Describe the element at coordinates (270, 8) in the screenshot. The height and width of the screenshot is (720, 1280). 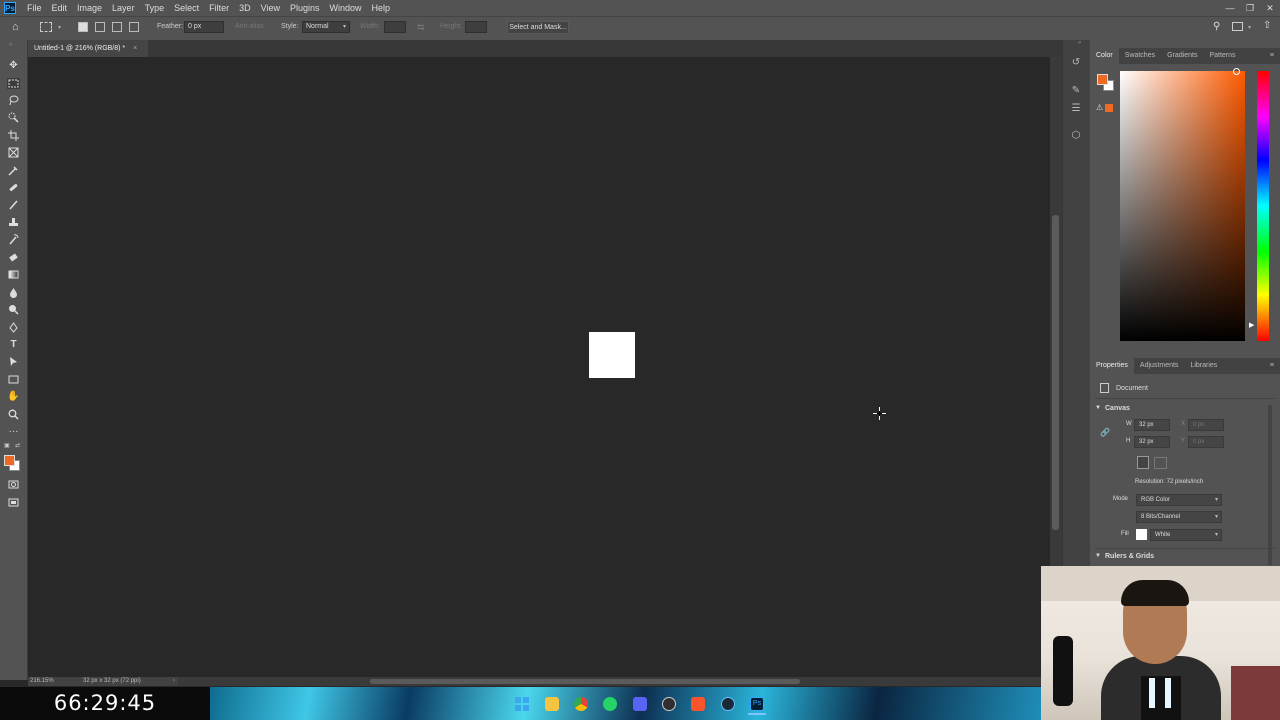
I see `menu-view: View` at that location.